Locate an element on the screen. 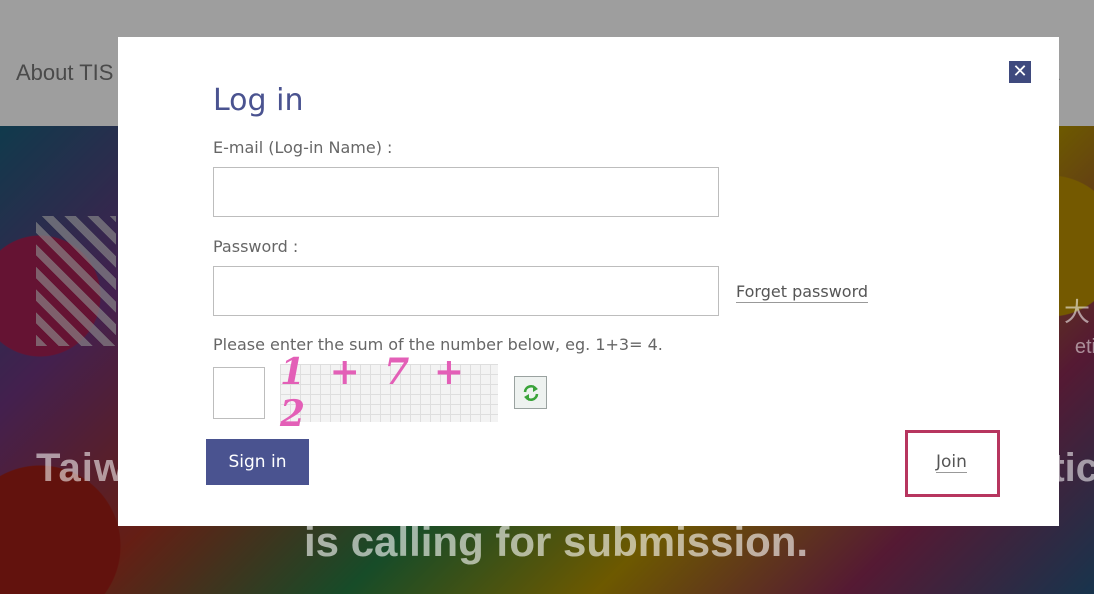  password-label: Password : is located at coordinates (256, 246).